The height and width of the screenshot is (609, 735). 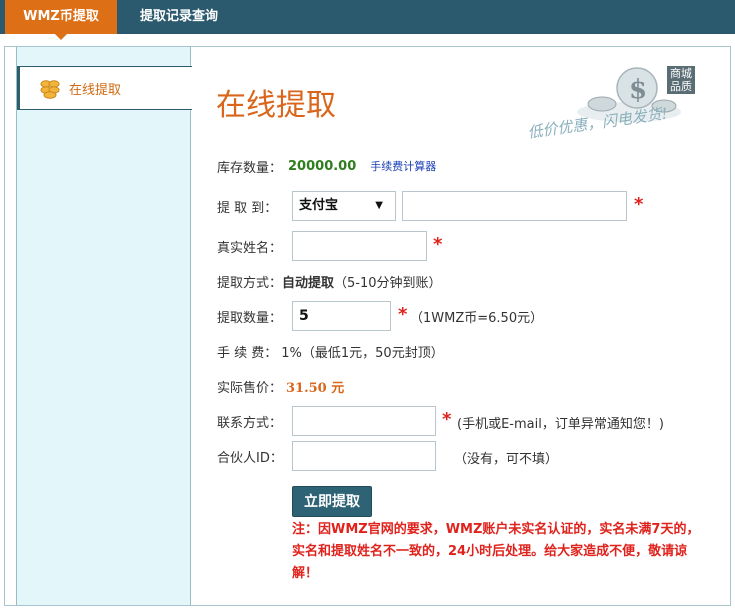 I want to click on partner-row: 合伙人ID：, so click(x=250, y=456).